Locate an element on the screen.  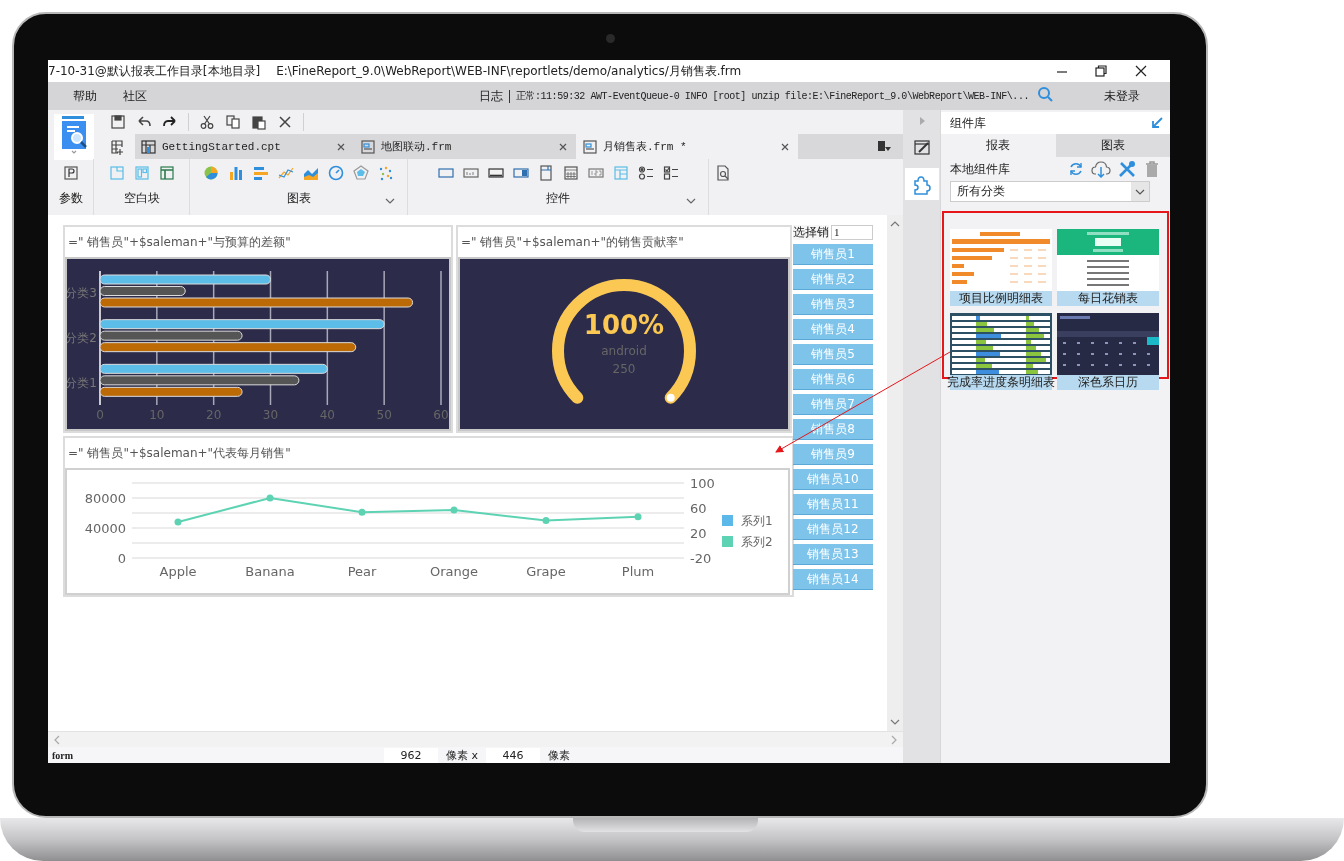
radio-list-icon is located at coordinates (645, 173).